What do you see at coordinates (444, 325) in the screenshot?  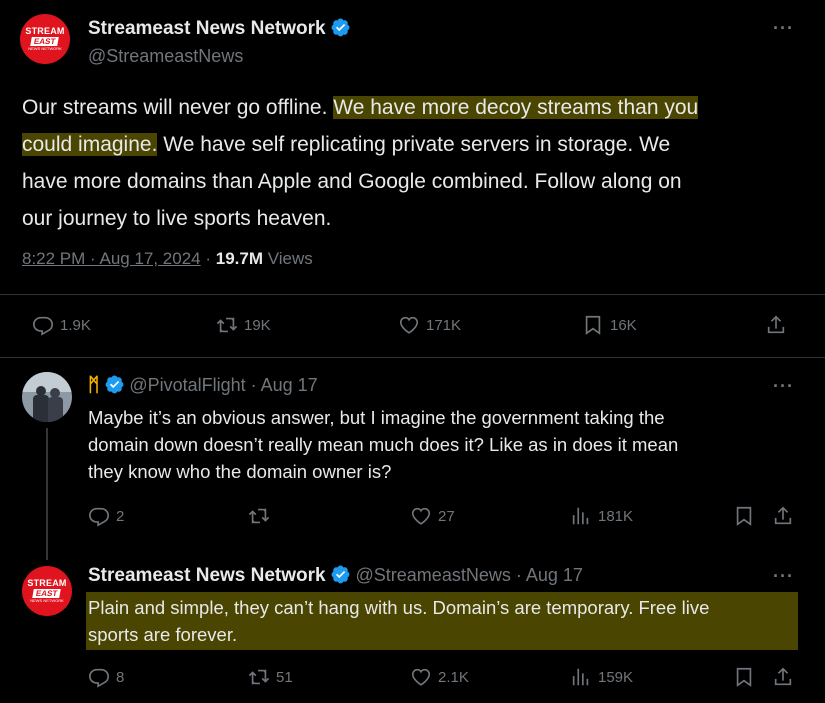 I see `like-count: 171K` at bounding box center [444, 325].